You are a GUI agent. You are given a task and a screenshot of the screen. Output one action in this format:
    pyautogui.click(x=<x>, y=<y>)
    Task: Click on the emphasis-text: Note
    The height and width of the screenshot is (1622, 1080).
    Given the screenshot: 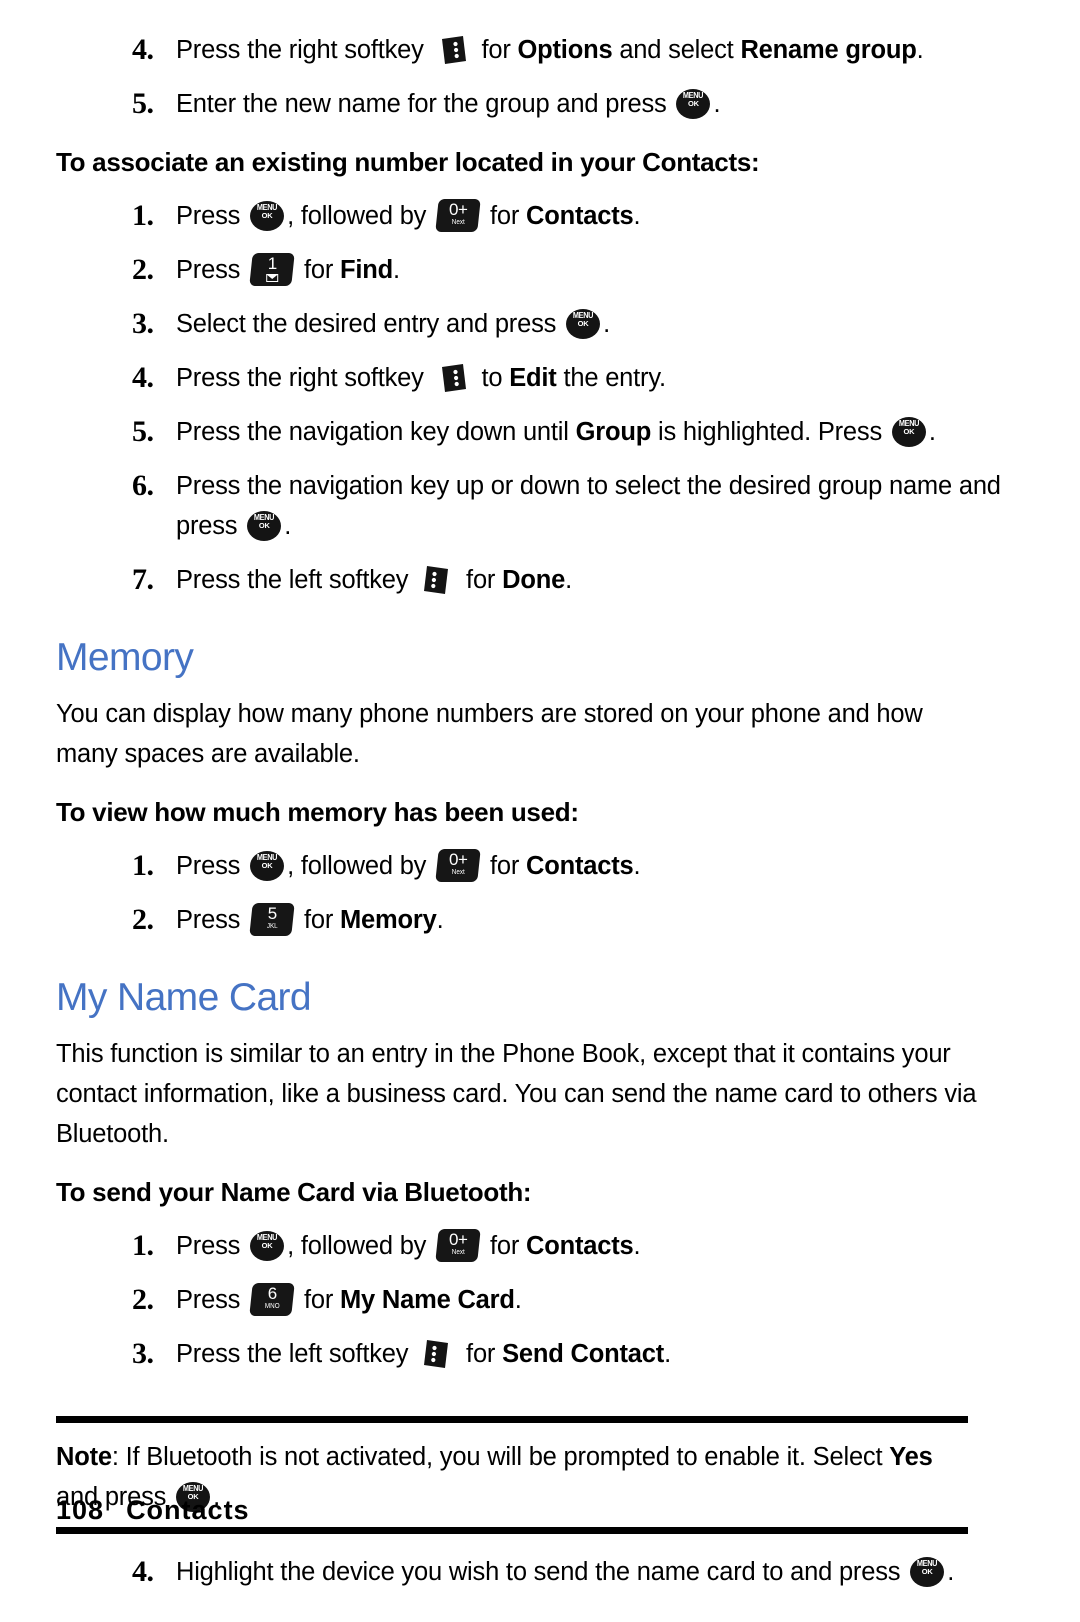 What is the action you would take?
    pyautogui.click(x=84, y=1457)
    